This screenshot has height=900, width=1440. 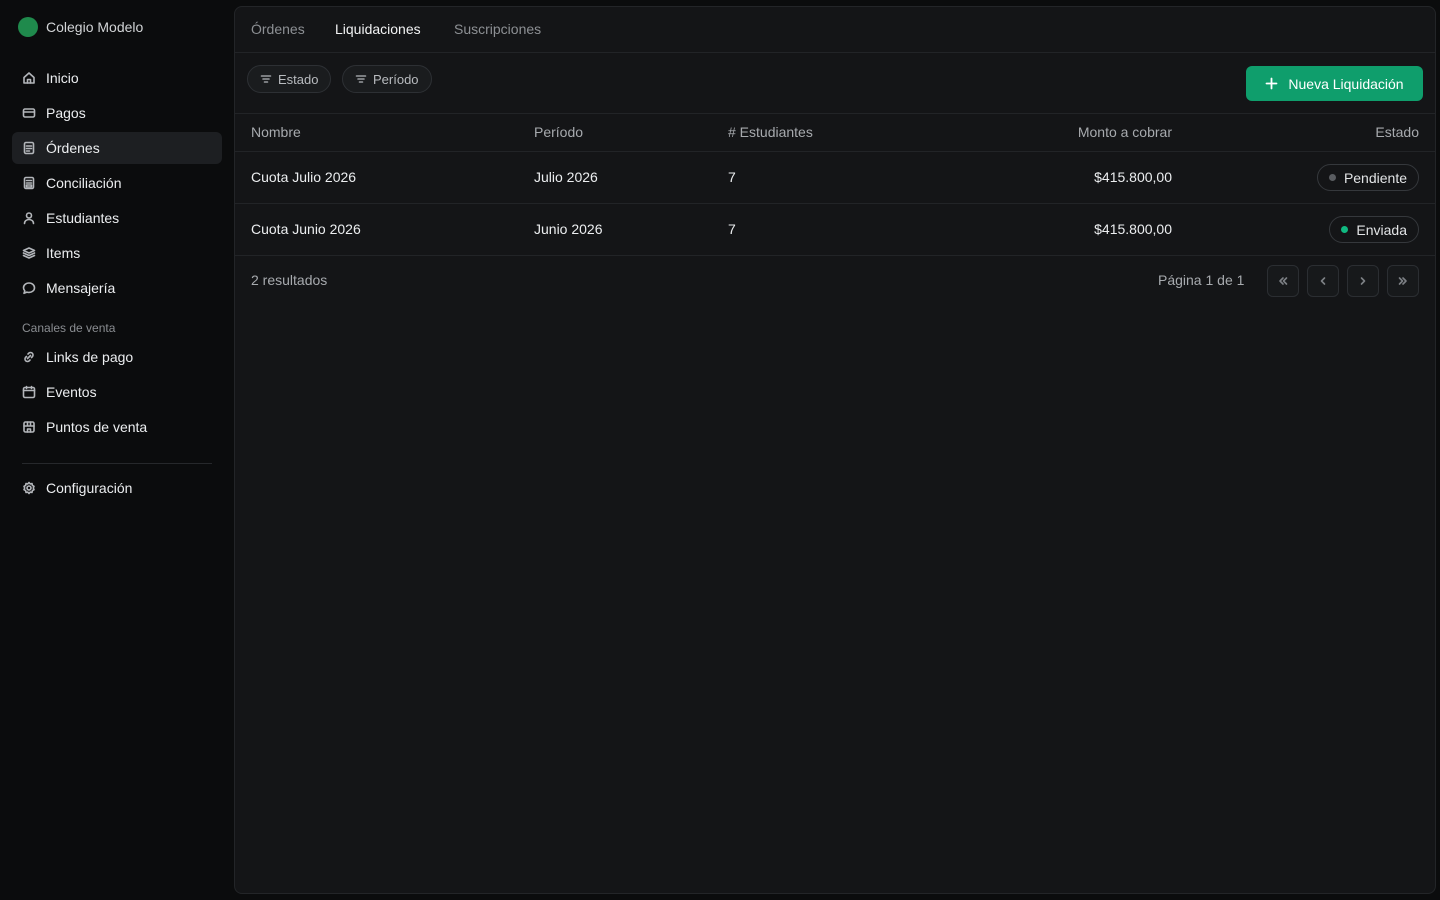 I want to click on sidebar-item-puntos-de-venta: Puntos de venta, so click(x=117, y=427).